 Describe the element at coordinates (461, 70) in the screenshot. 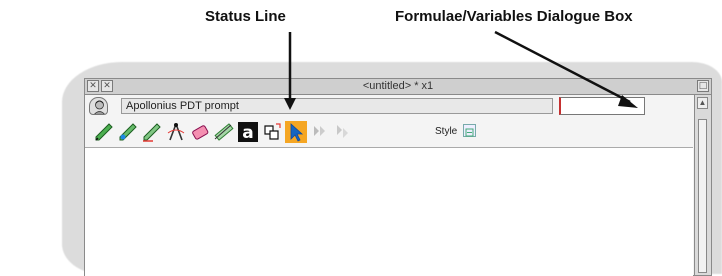

I see `callout-arrows` at that location.